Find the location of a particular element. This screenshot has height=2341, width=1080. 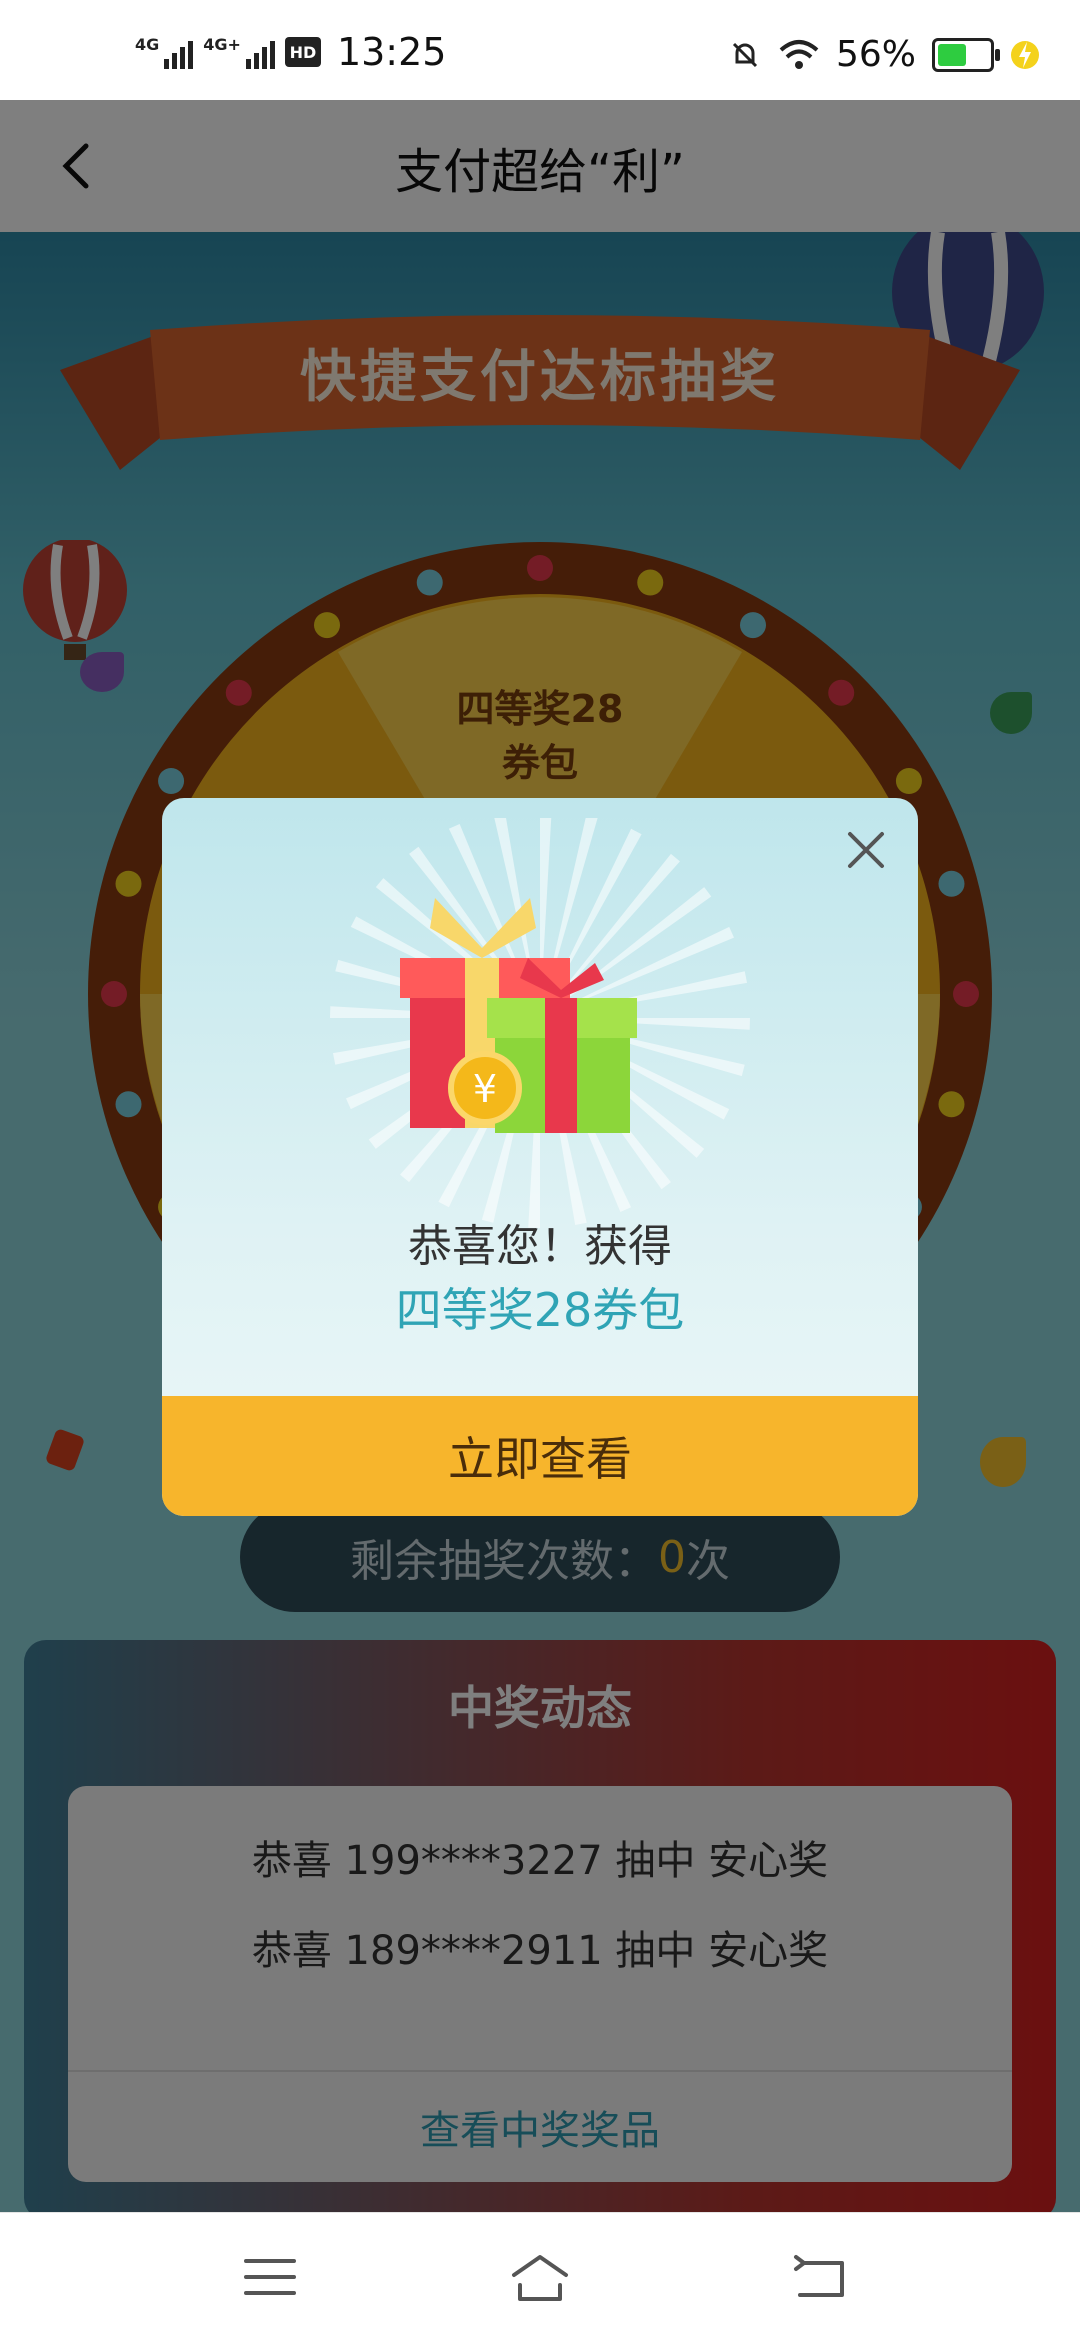

network-type: 4G+ is located at coordinates (222, 44).